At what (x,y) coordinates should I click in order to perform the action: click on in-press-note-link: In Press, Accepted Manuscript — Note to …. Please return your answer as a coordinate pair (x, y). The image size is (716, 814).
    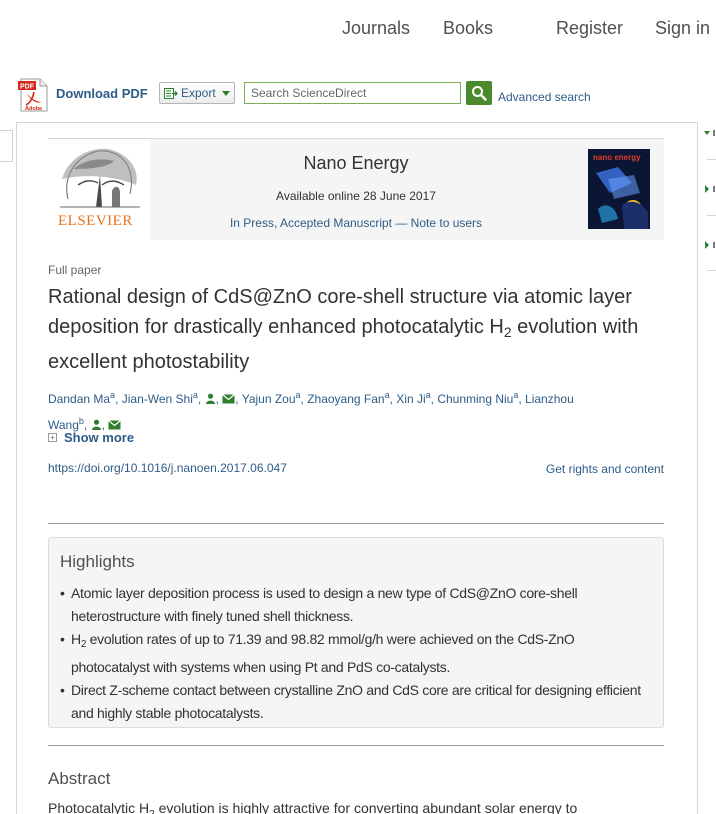
    Looking at the image, I should click on (356, 223).